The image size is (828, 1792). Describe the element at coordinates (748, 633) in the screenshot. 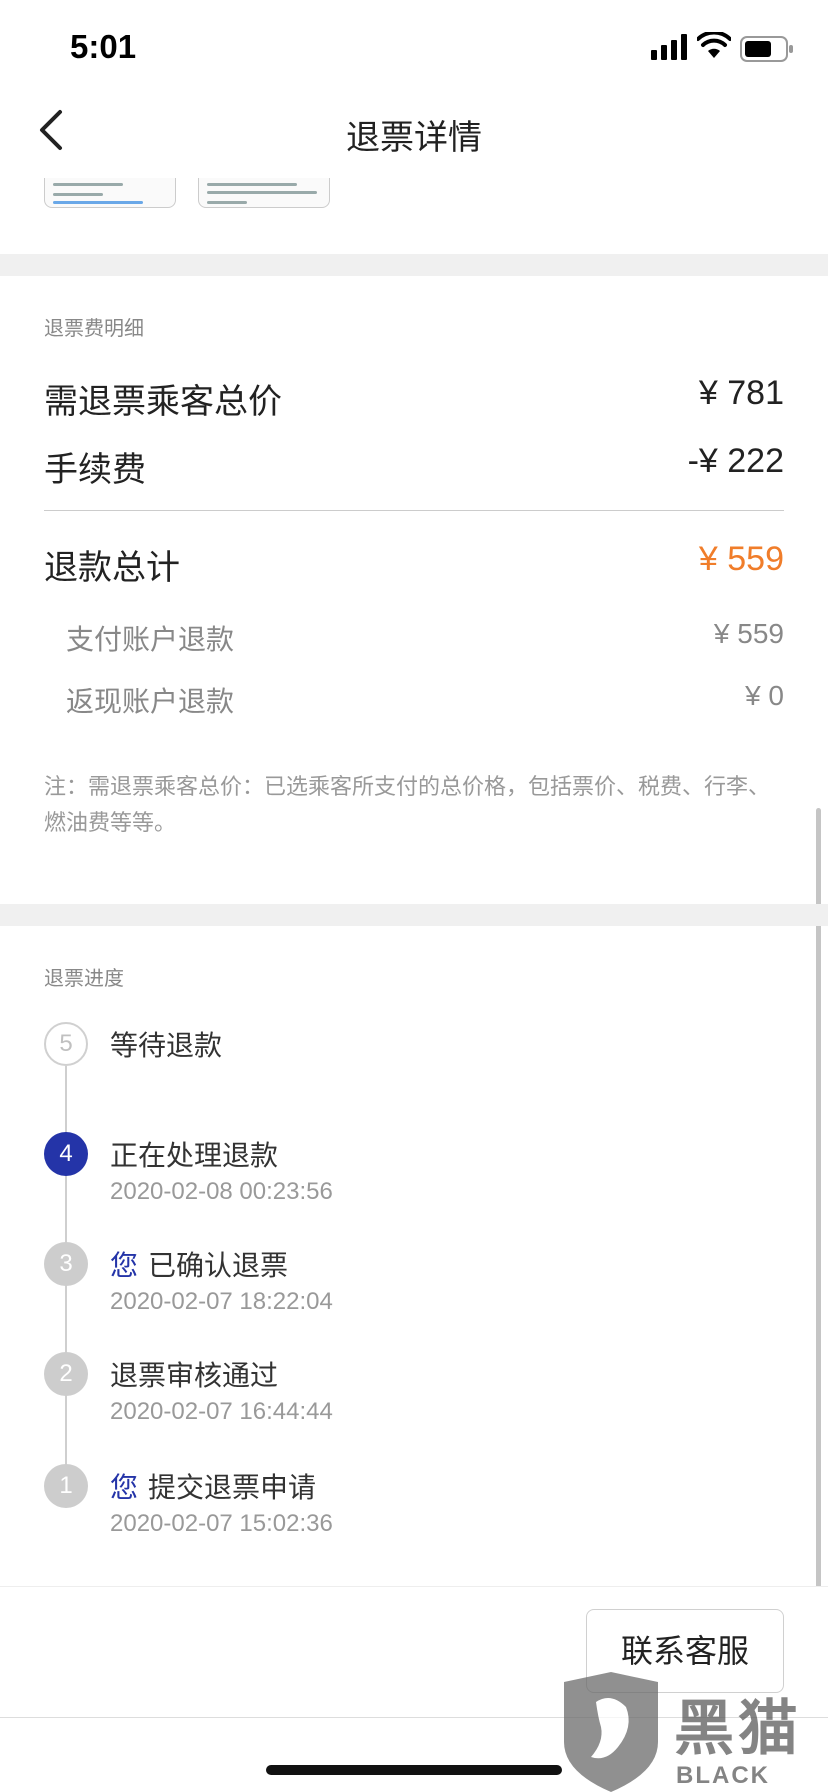

I see `breakdown-value: ¥ 559` at that location.